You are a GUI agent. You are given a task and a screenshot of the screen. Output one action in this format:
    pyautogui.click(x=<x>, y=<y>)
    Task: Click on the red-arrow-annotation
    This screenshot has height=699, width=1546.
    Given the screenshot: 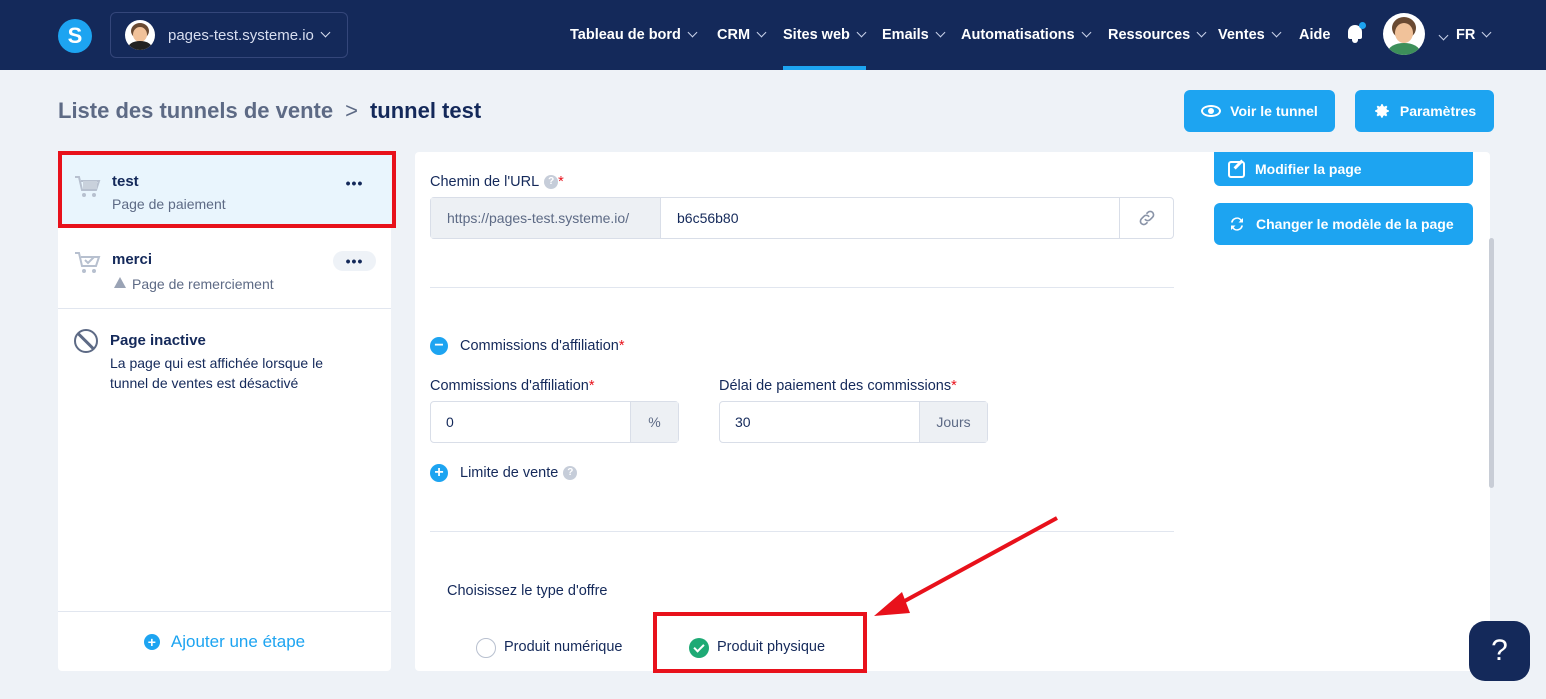 What is the action you would take?
    pyautogui.click(x=966, y=566)
    